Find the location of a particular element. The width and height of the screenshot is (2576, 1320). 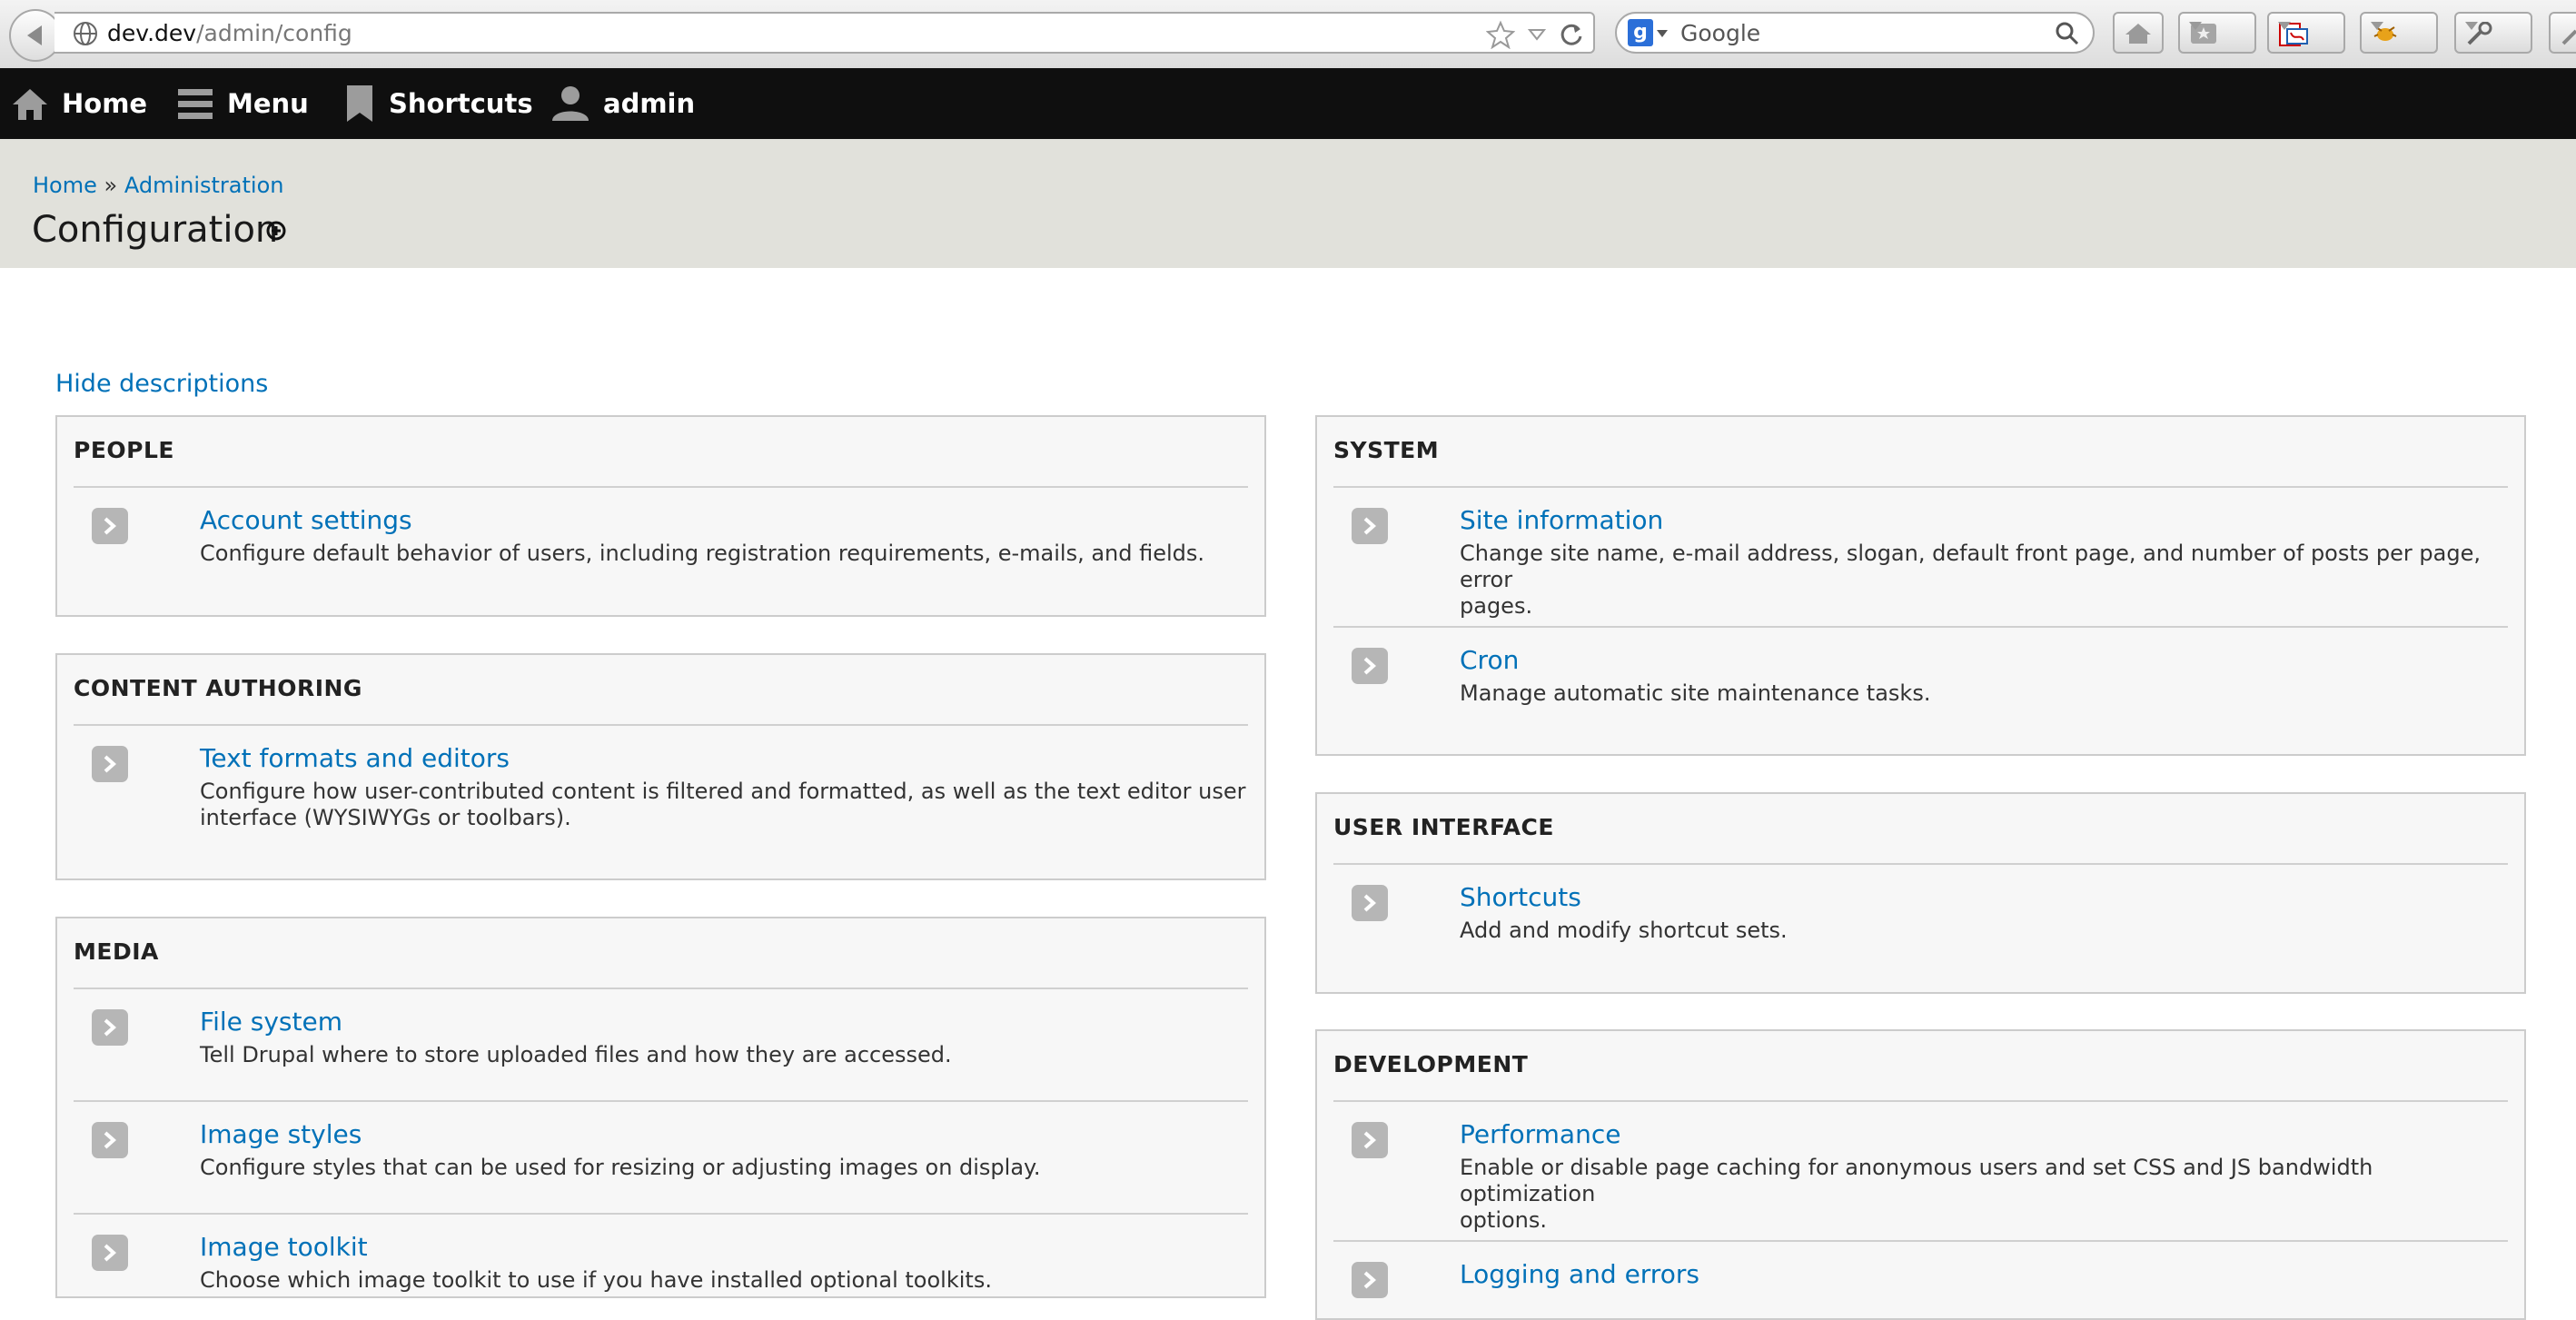

admin-toolbar: Home Menu Shortcuts admin is located at coordinates (1288, 103).